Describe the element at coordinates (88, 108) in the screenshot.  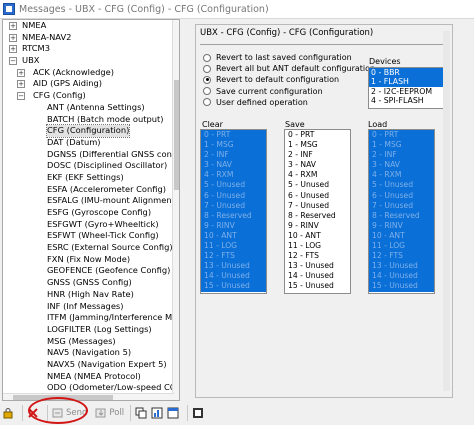
I see `tree-item: ANT (Antenna Settings)` at that location.